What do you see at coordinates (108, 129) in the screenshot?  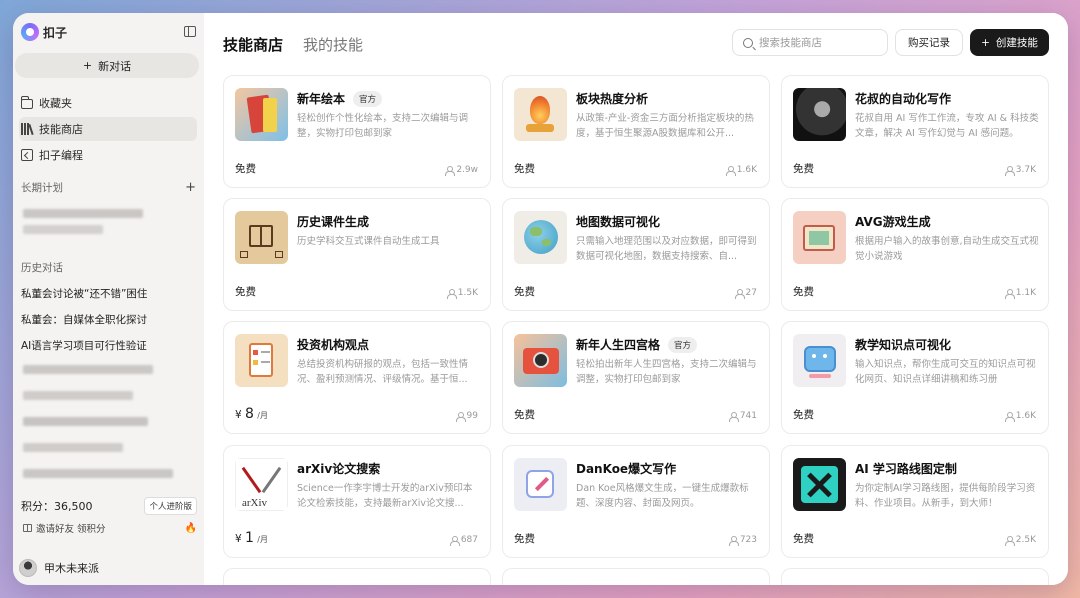 I see `sidebar-item-skill-store: 技能商店` at bounding box center [108, 129].